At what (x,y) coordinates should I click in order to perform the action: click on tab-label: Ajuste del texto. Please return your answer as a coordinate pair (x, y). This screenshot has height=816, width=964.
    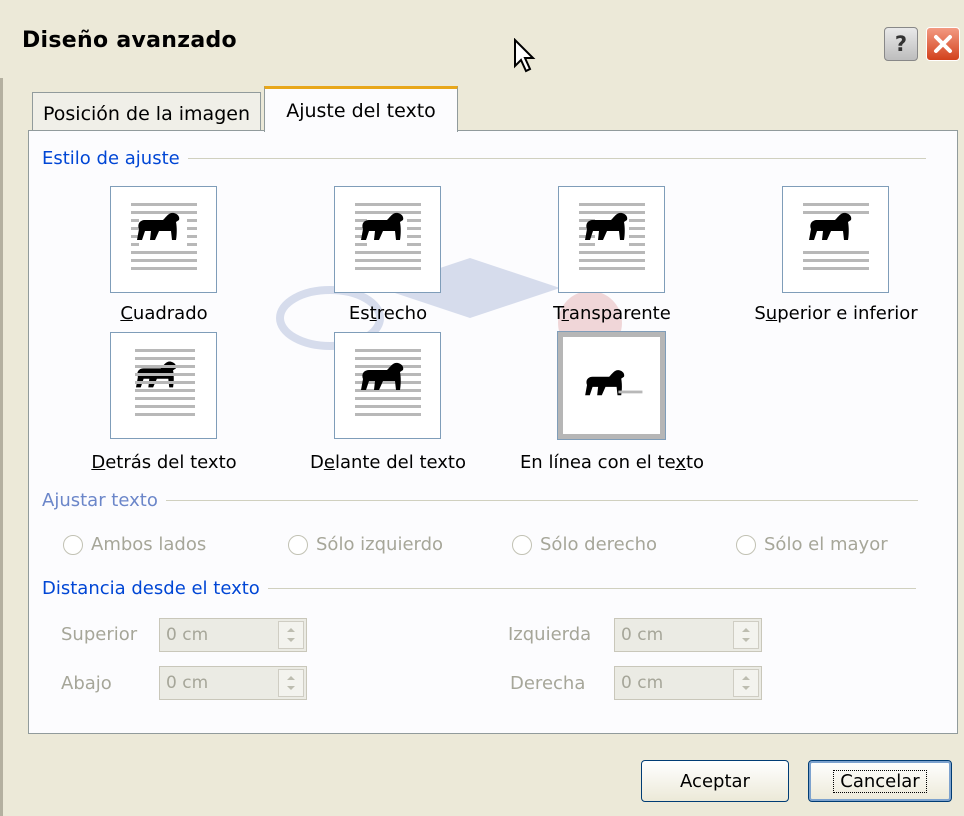
    Looking at the image, I should click on (361, 110).